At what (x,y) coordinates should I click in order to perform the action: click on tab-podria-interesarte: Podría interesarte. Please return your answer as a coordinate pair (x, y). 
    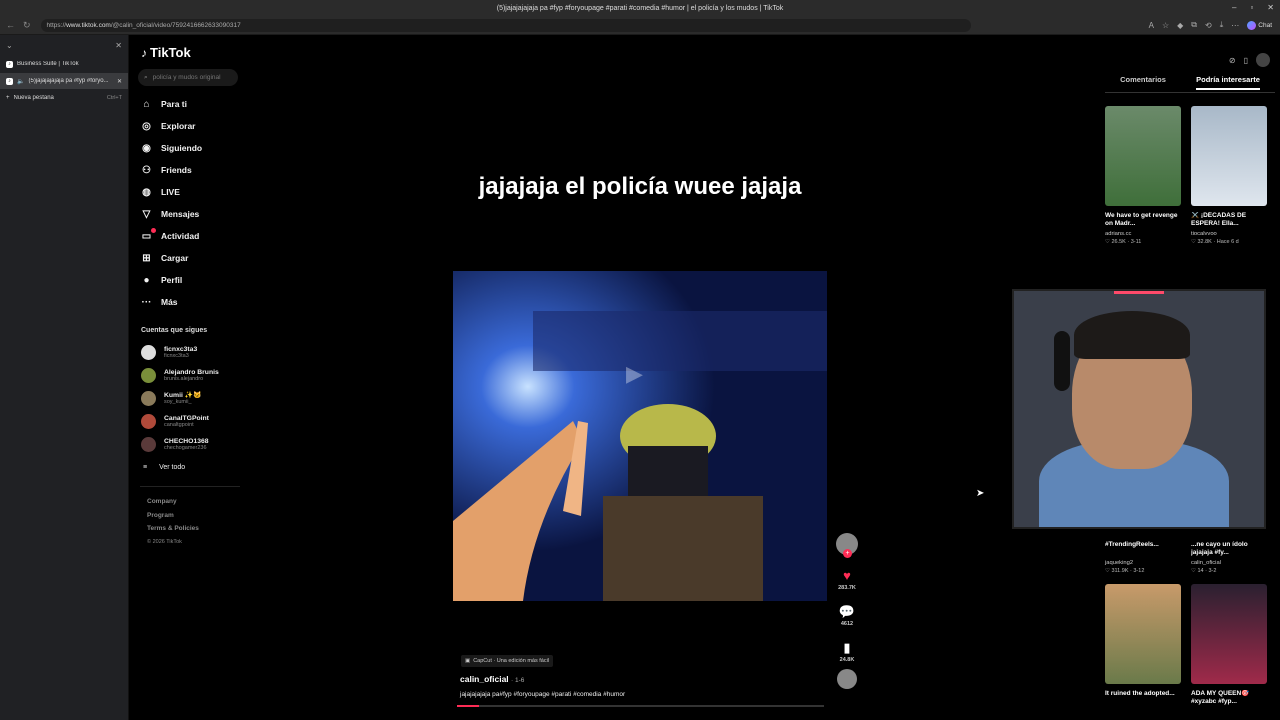
    Looking at the image, I should click on (1228, 82).